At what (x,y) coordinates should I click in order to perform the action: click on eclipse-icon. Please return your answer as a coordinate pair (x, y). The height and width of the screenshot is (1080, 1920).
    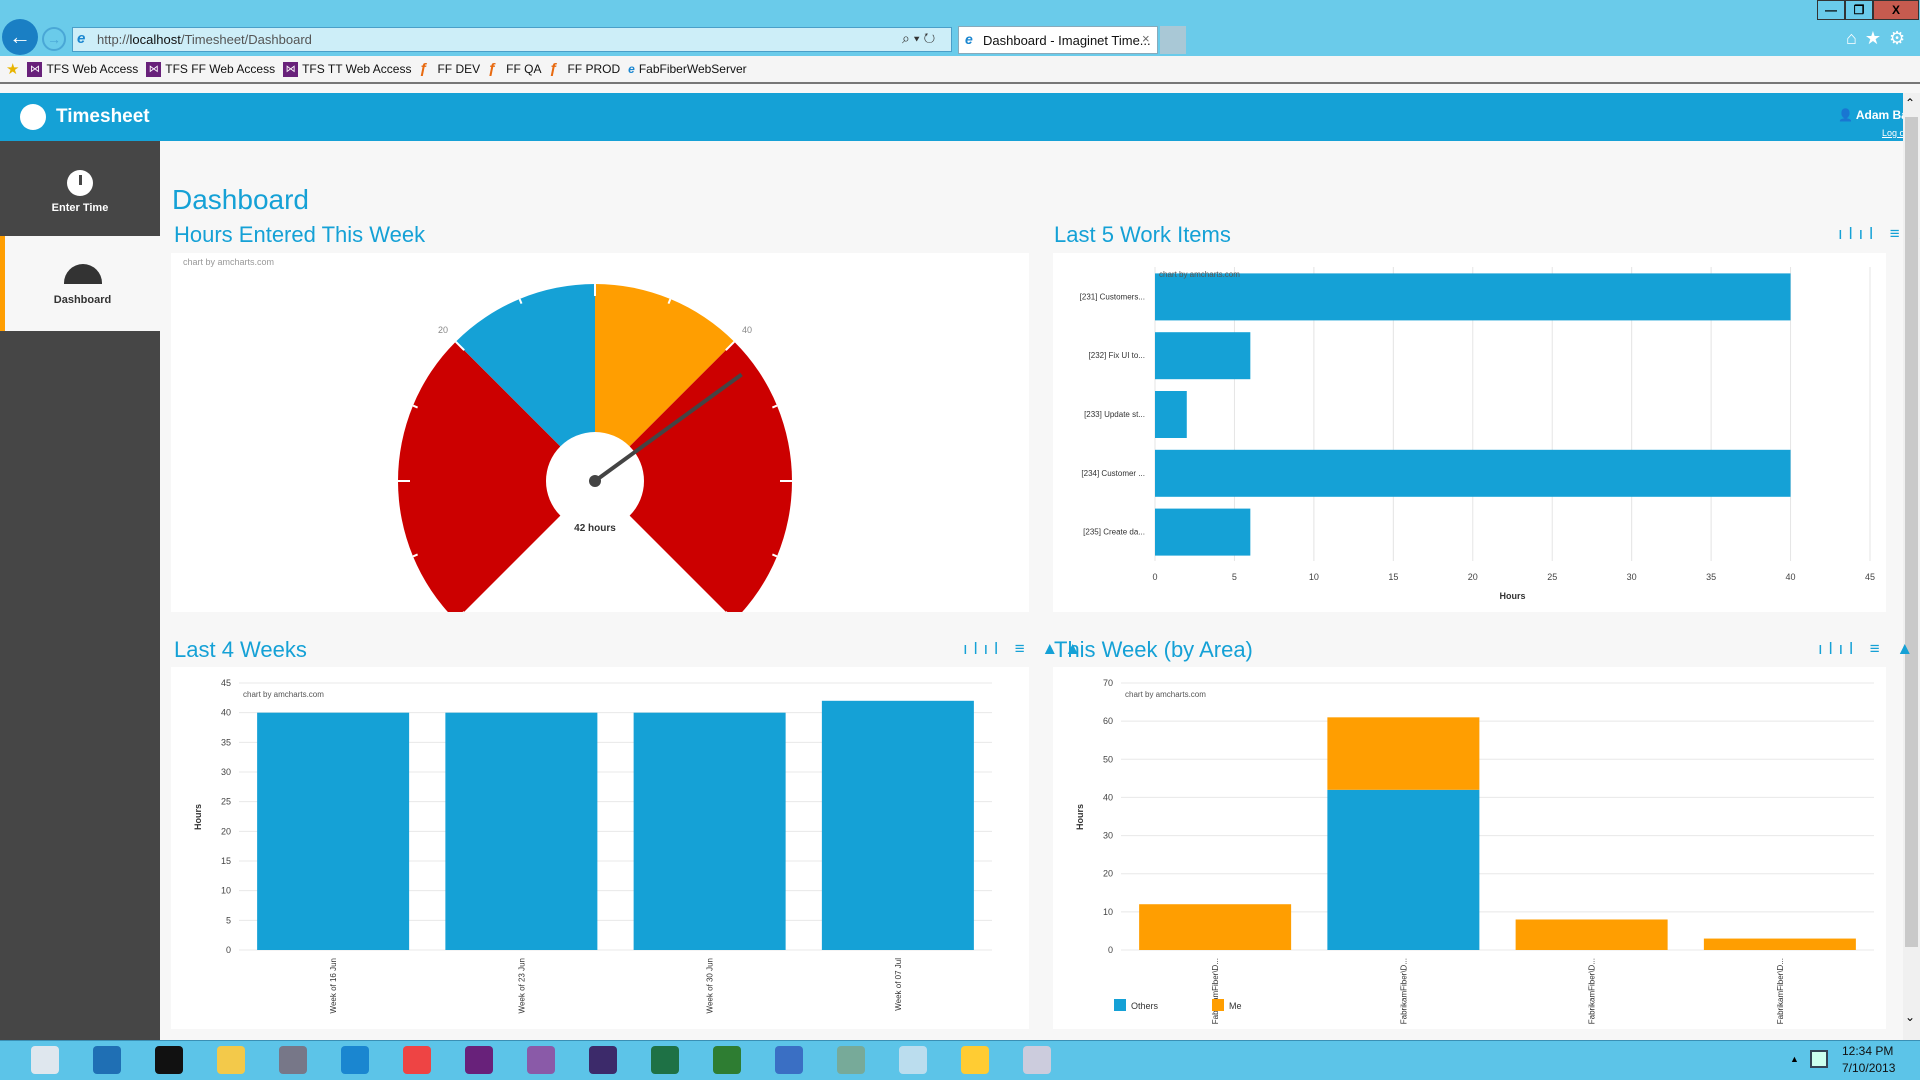
    Looking at the image, I should click on (603, 1060).